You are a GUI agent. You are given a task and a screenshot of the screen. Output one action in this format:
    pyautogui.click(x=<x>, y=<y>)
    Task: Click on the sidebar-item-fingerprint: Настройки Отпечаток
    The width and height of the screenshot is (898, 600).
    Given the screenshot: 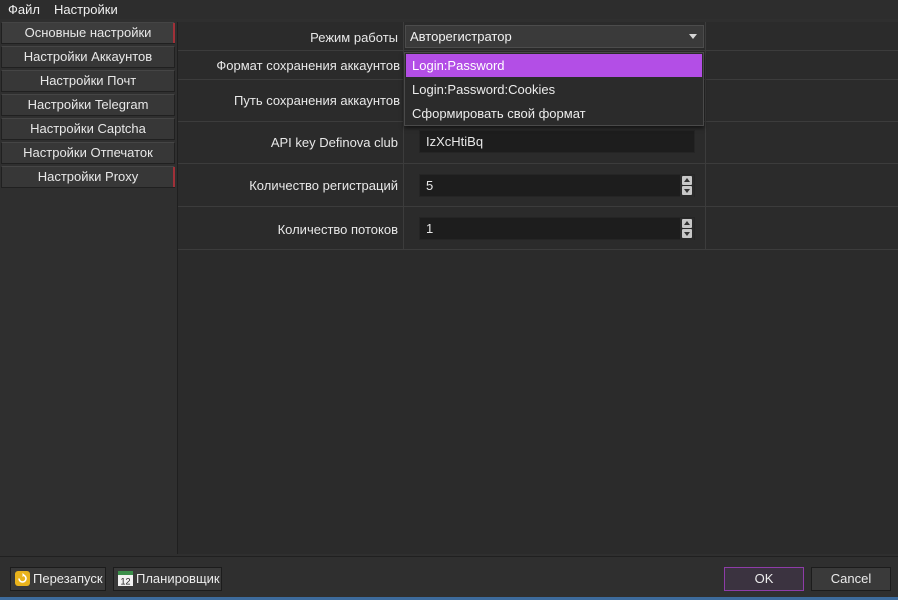 What is the action you would take?
    pyautogui.click(x=88, y=153)
    